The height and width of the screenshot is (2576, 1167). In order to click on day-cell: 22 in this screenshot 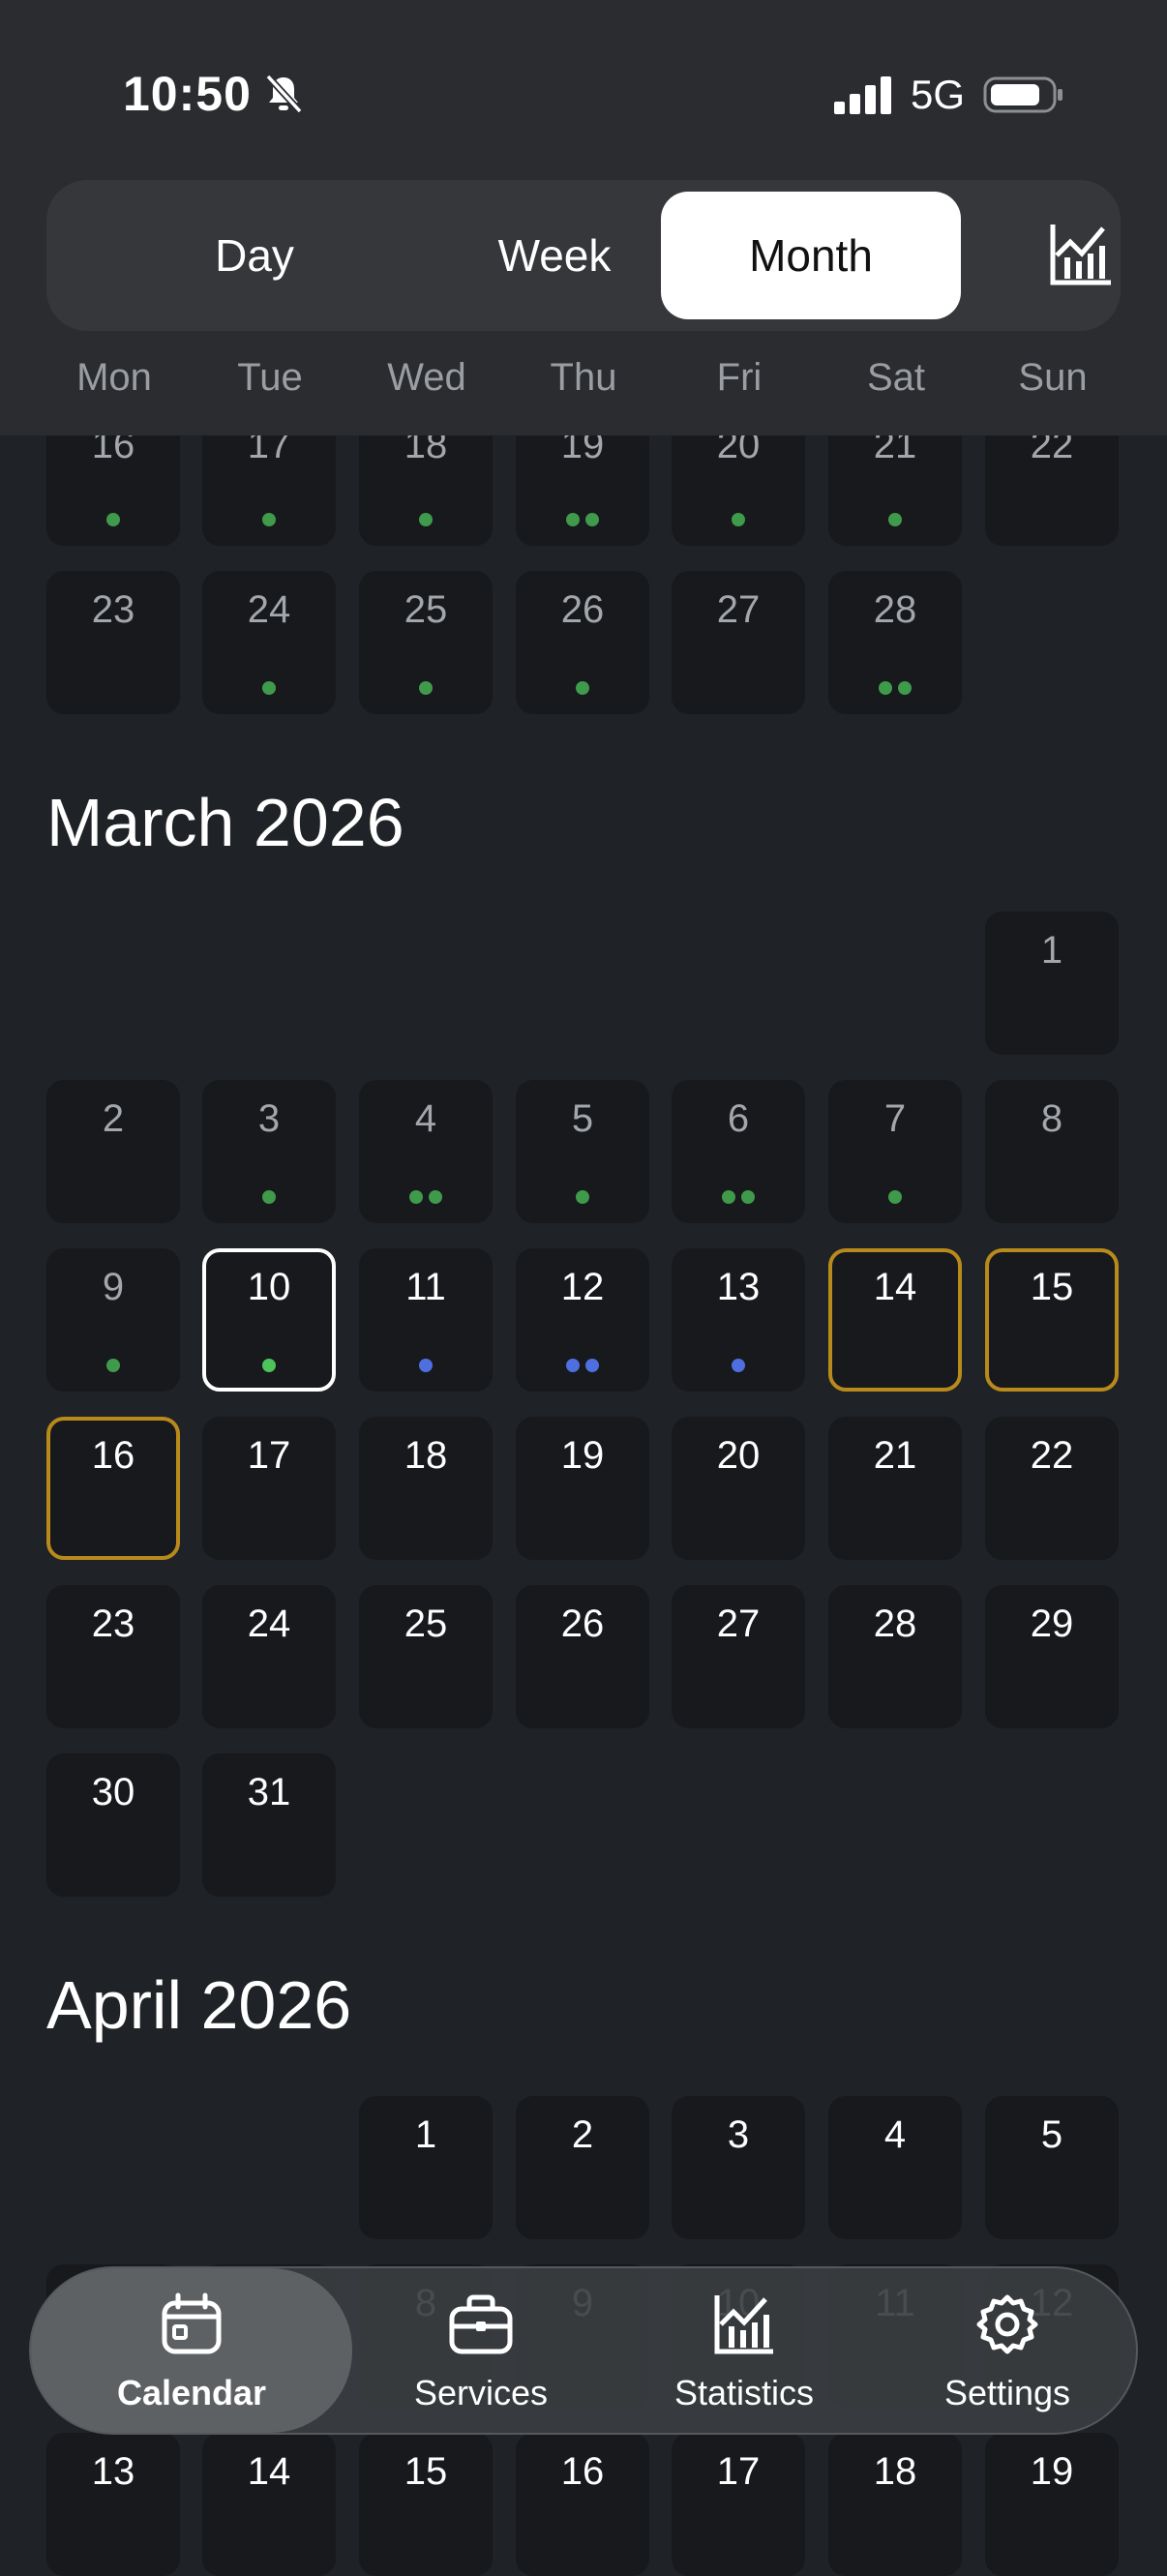, I will do `click(1052, 1488)`.